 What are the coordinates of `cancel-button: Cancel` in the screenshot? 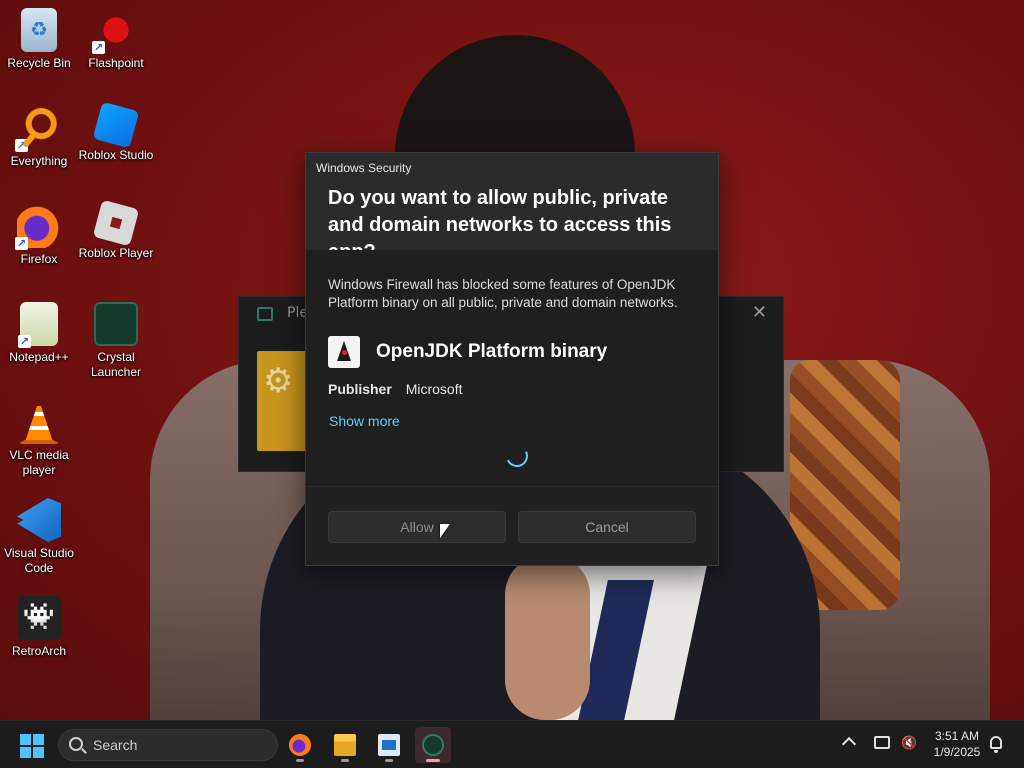 It's located at (607, 527).